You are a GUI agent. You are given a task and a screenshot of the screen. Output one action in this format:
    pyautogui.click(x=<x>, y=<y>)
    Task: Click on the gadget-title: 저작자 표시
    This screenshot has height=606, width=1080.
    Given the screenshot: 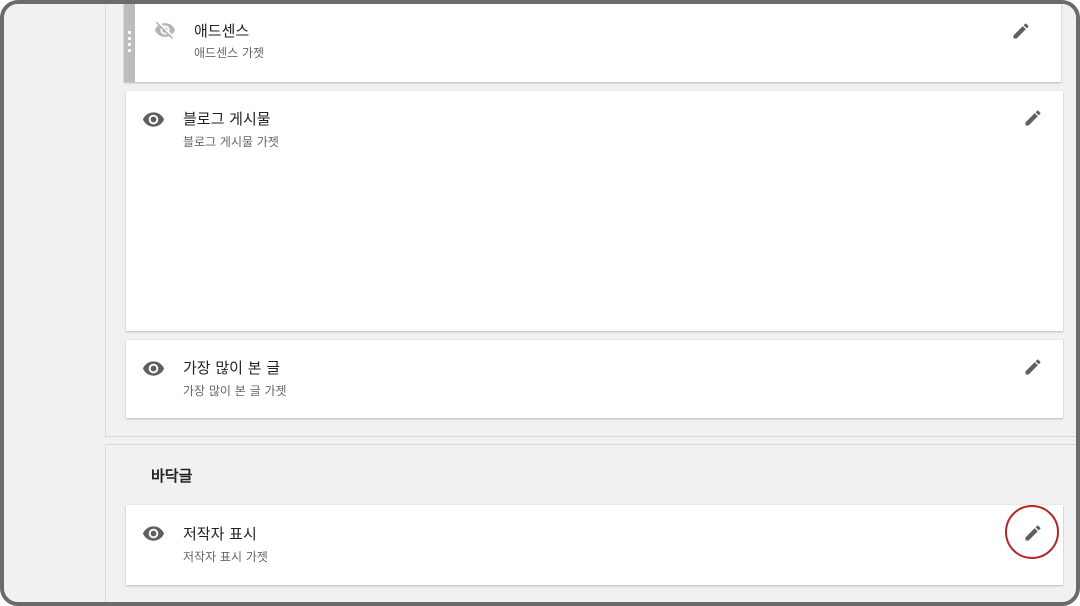 What is the action you would take?
    pyautogui.click(x=220, y=534)
    